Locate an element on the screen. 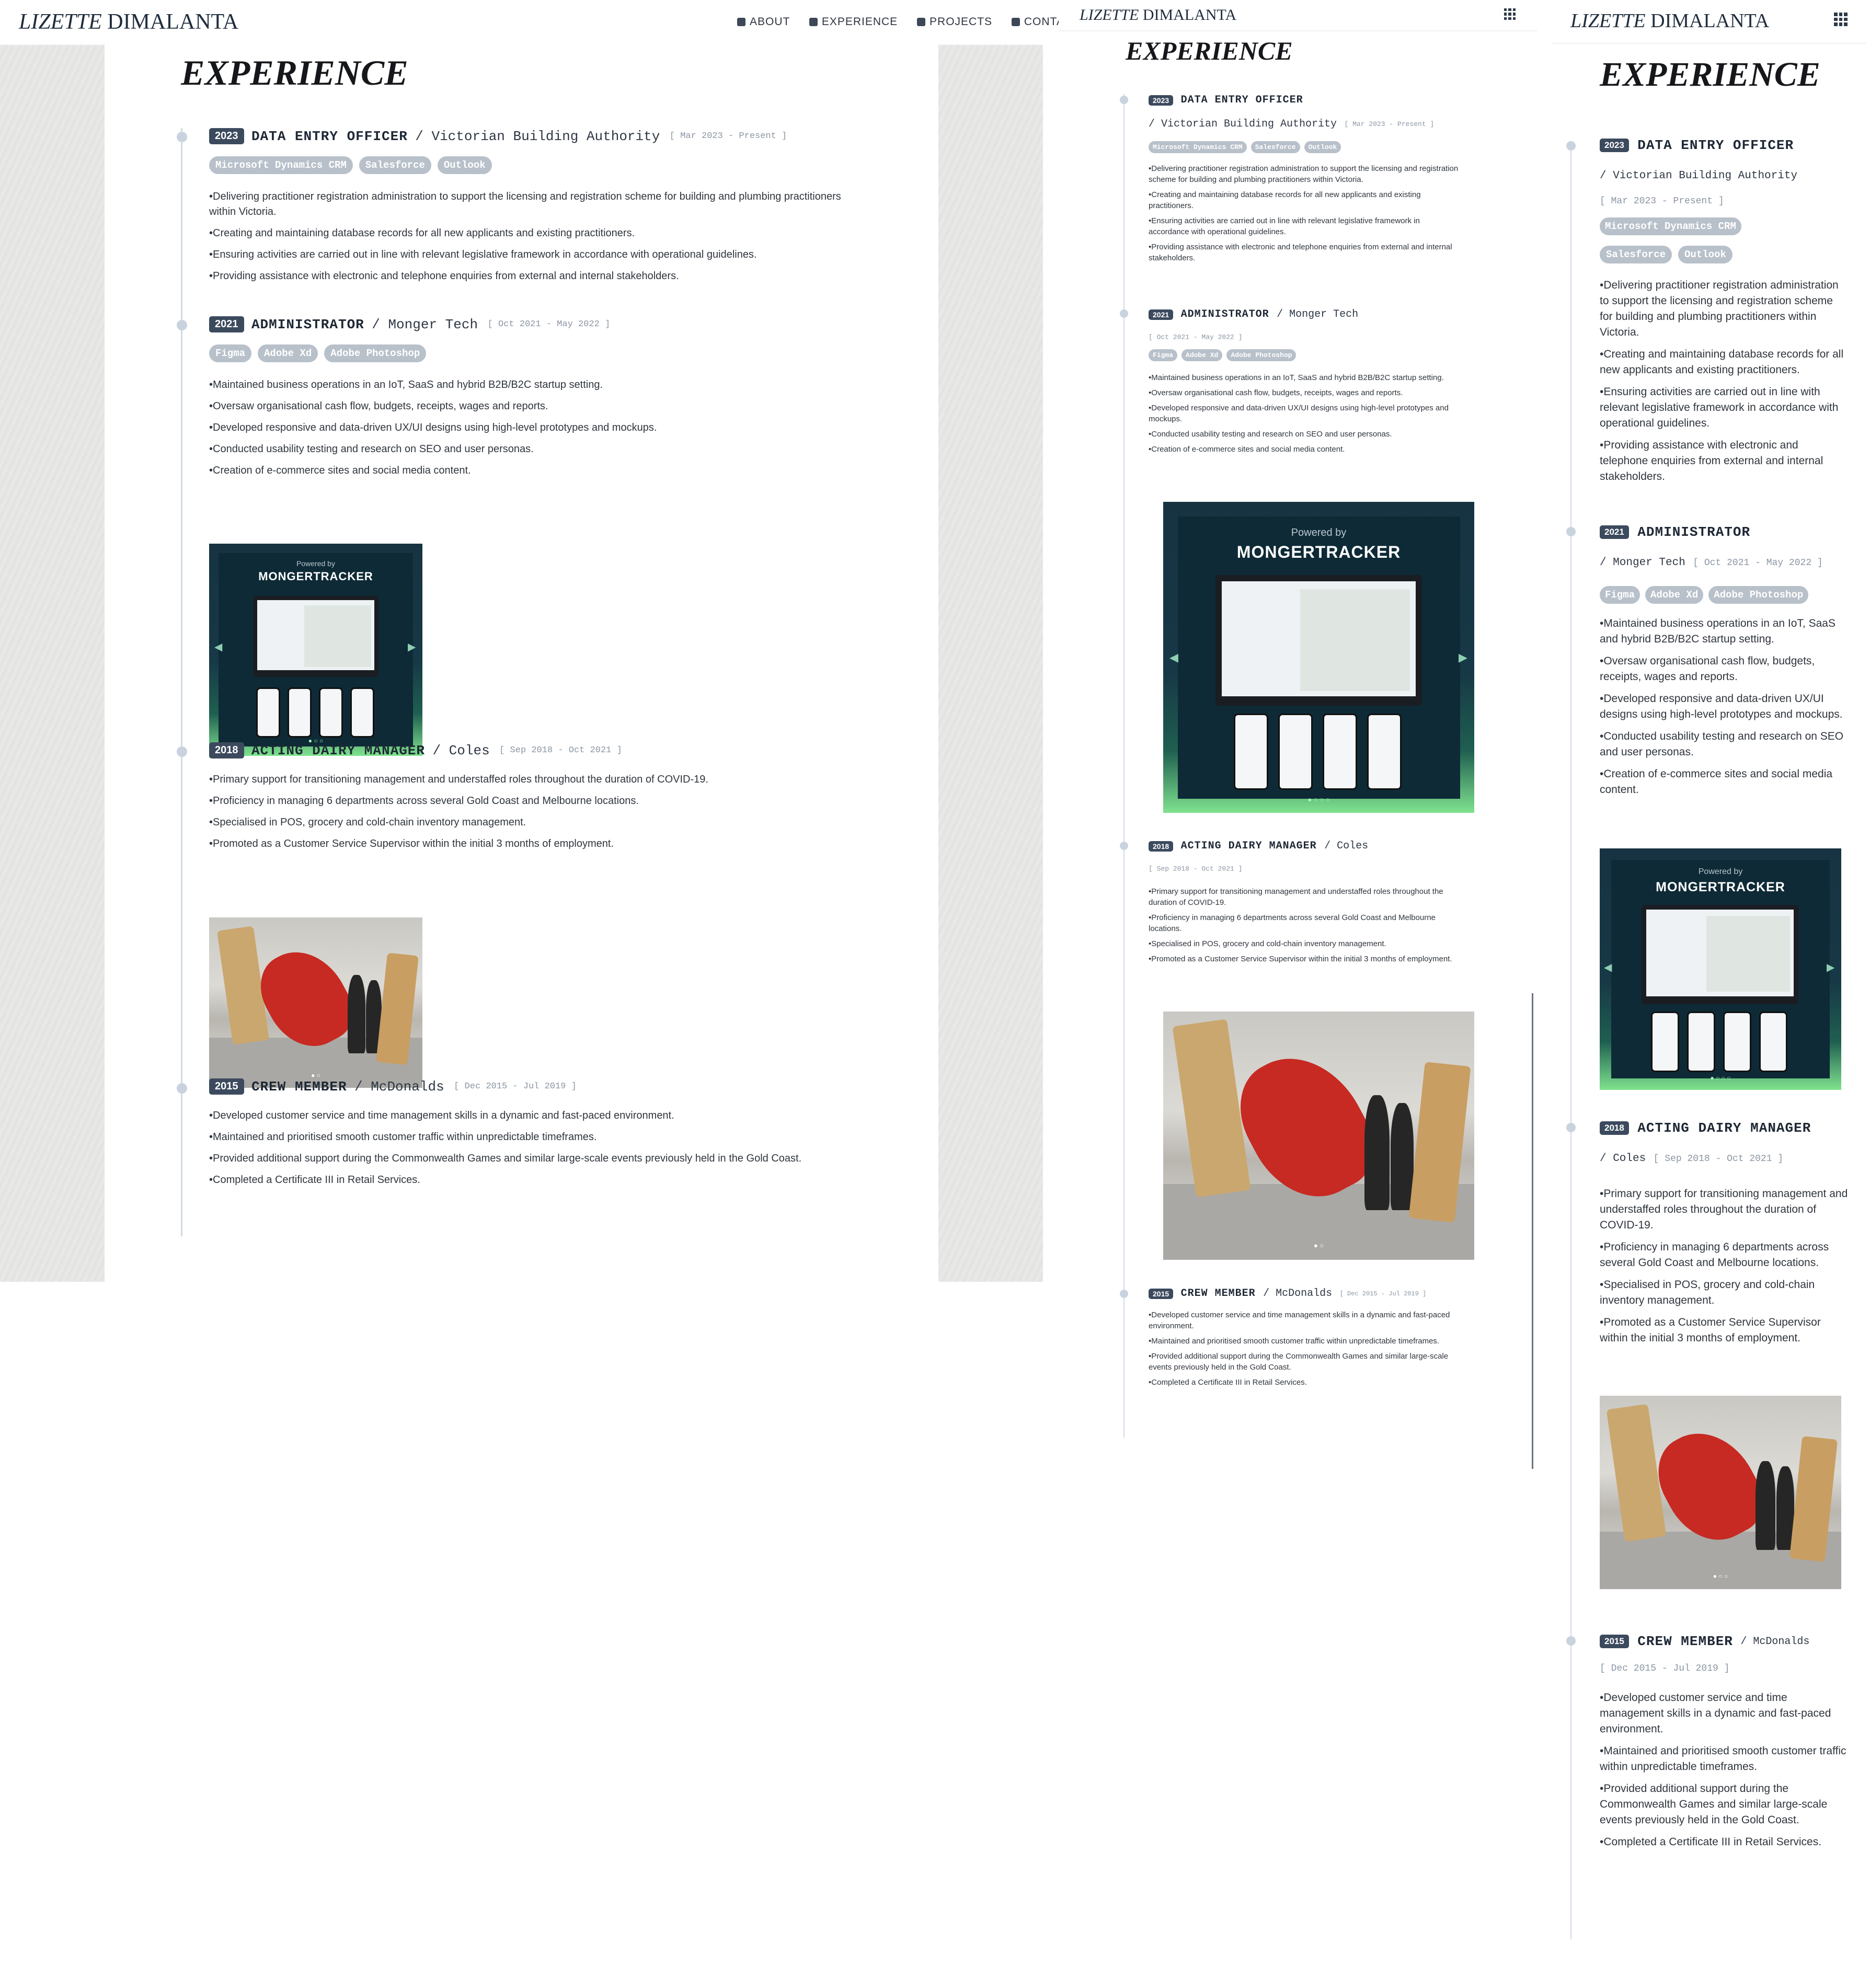  job-dates: [ Mar 2023 - Present ] is located at coordinates (1389, 124).